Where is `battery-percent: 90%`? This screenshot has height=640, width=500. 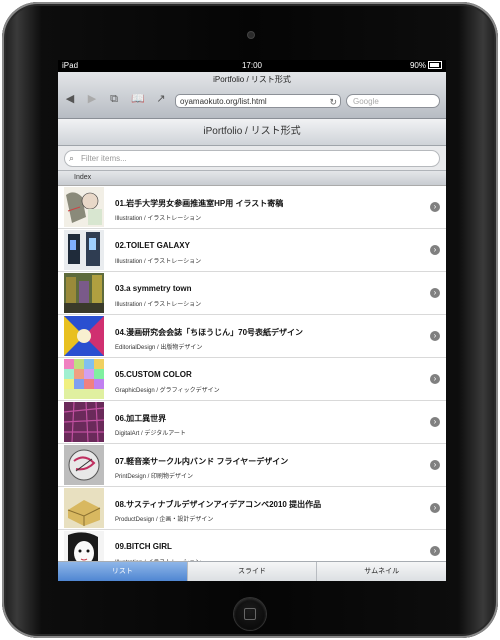 battery-percent: 90% is located at coordinates (417, 65).